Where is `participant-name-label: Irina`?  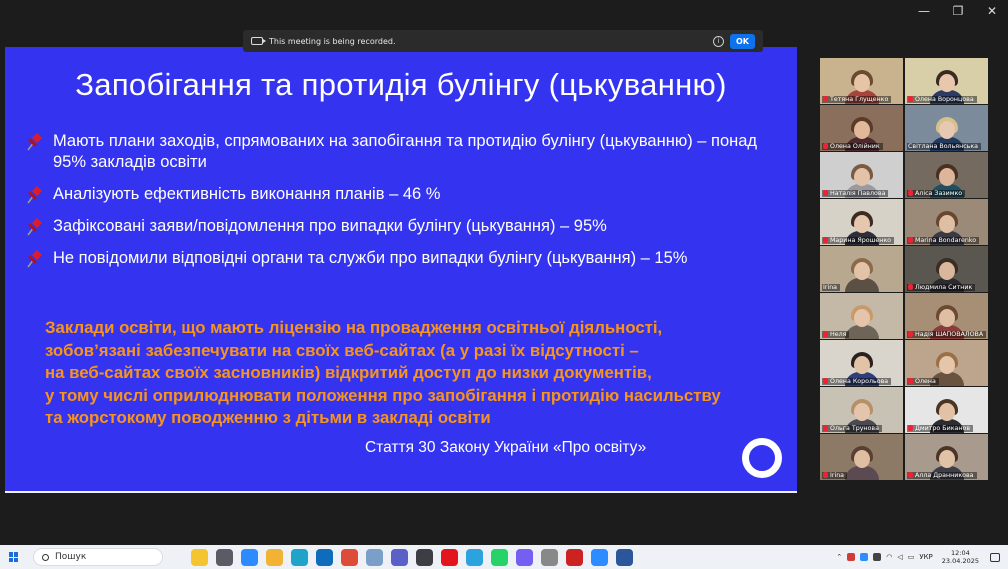 participant-name-label: Irina is located at coordinates (835, 475).